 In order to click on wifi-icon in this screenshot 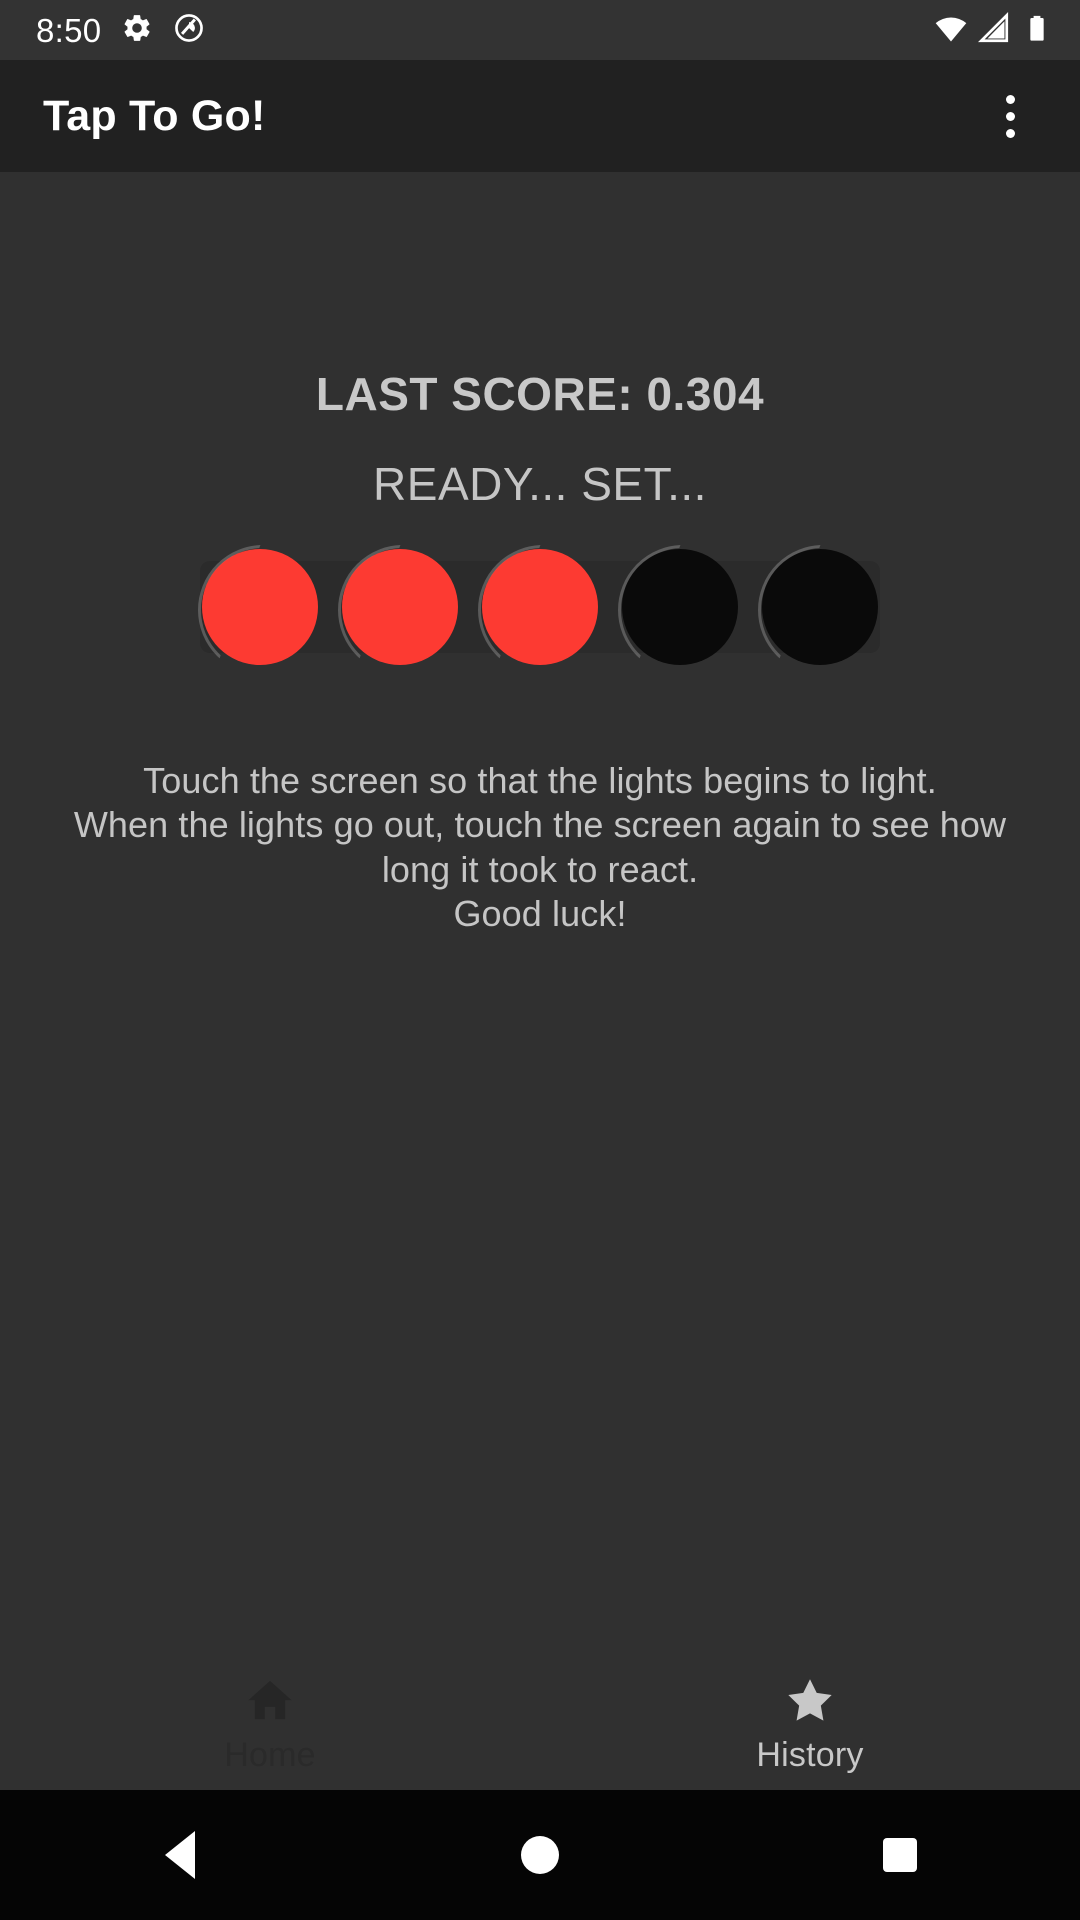, I will do `click(951, 30)`.